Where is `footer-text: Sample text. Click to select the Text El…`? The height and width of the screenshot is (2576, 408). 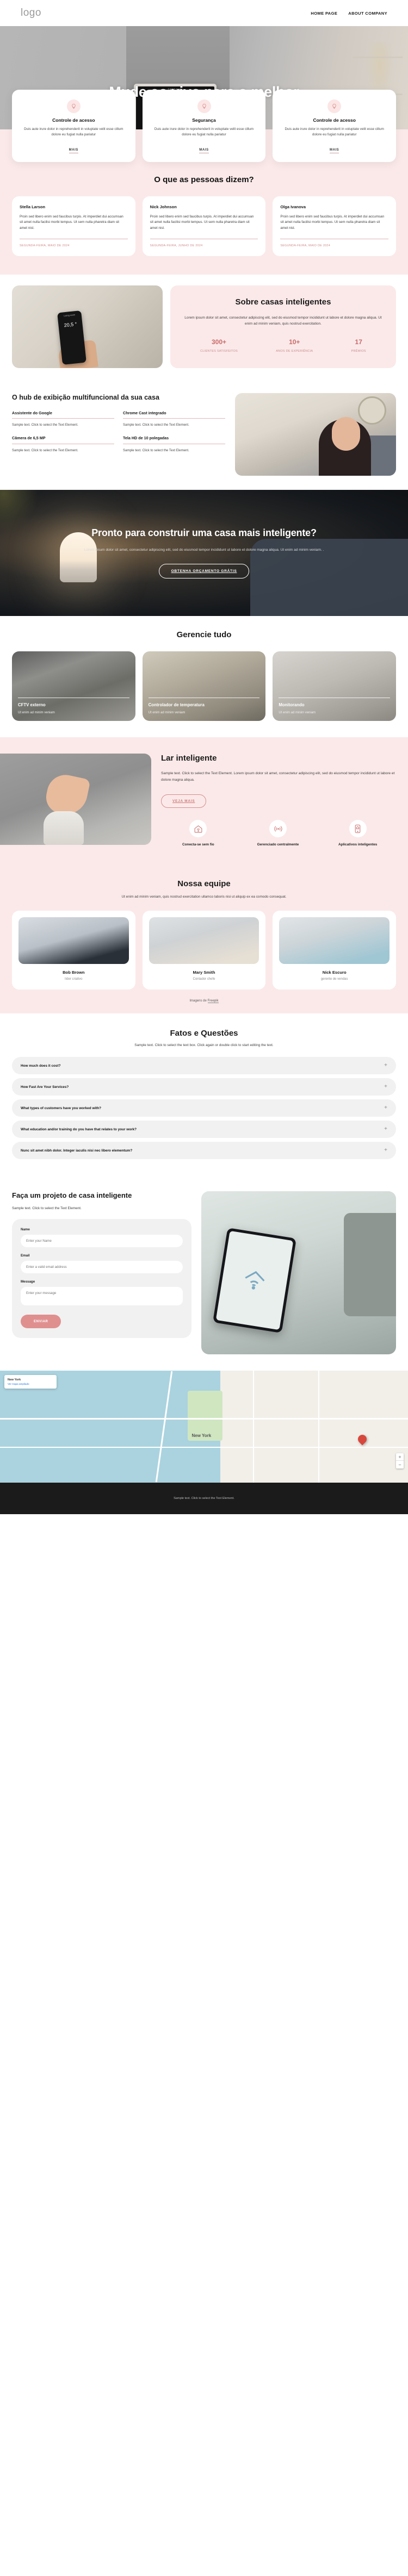 footer-text: Sample text. Click to select the Text El… is located at coordinates (204, 1499).